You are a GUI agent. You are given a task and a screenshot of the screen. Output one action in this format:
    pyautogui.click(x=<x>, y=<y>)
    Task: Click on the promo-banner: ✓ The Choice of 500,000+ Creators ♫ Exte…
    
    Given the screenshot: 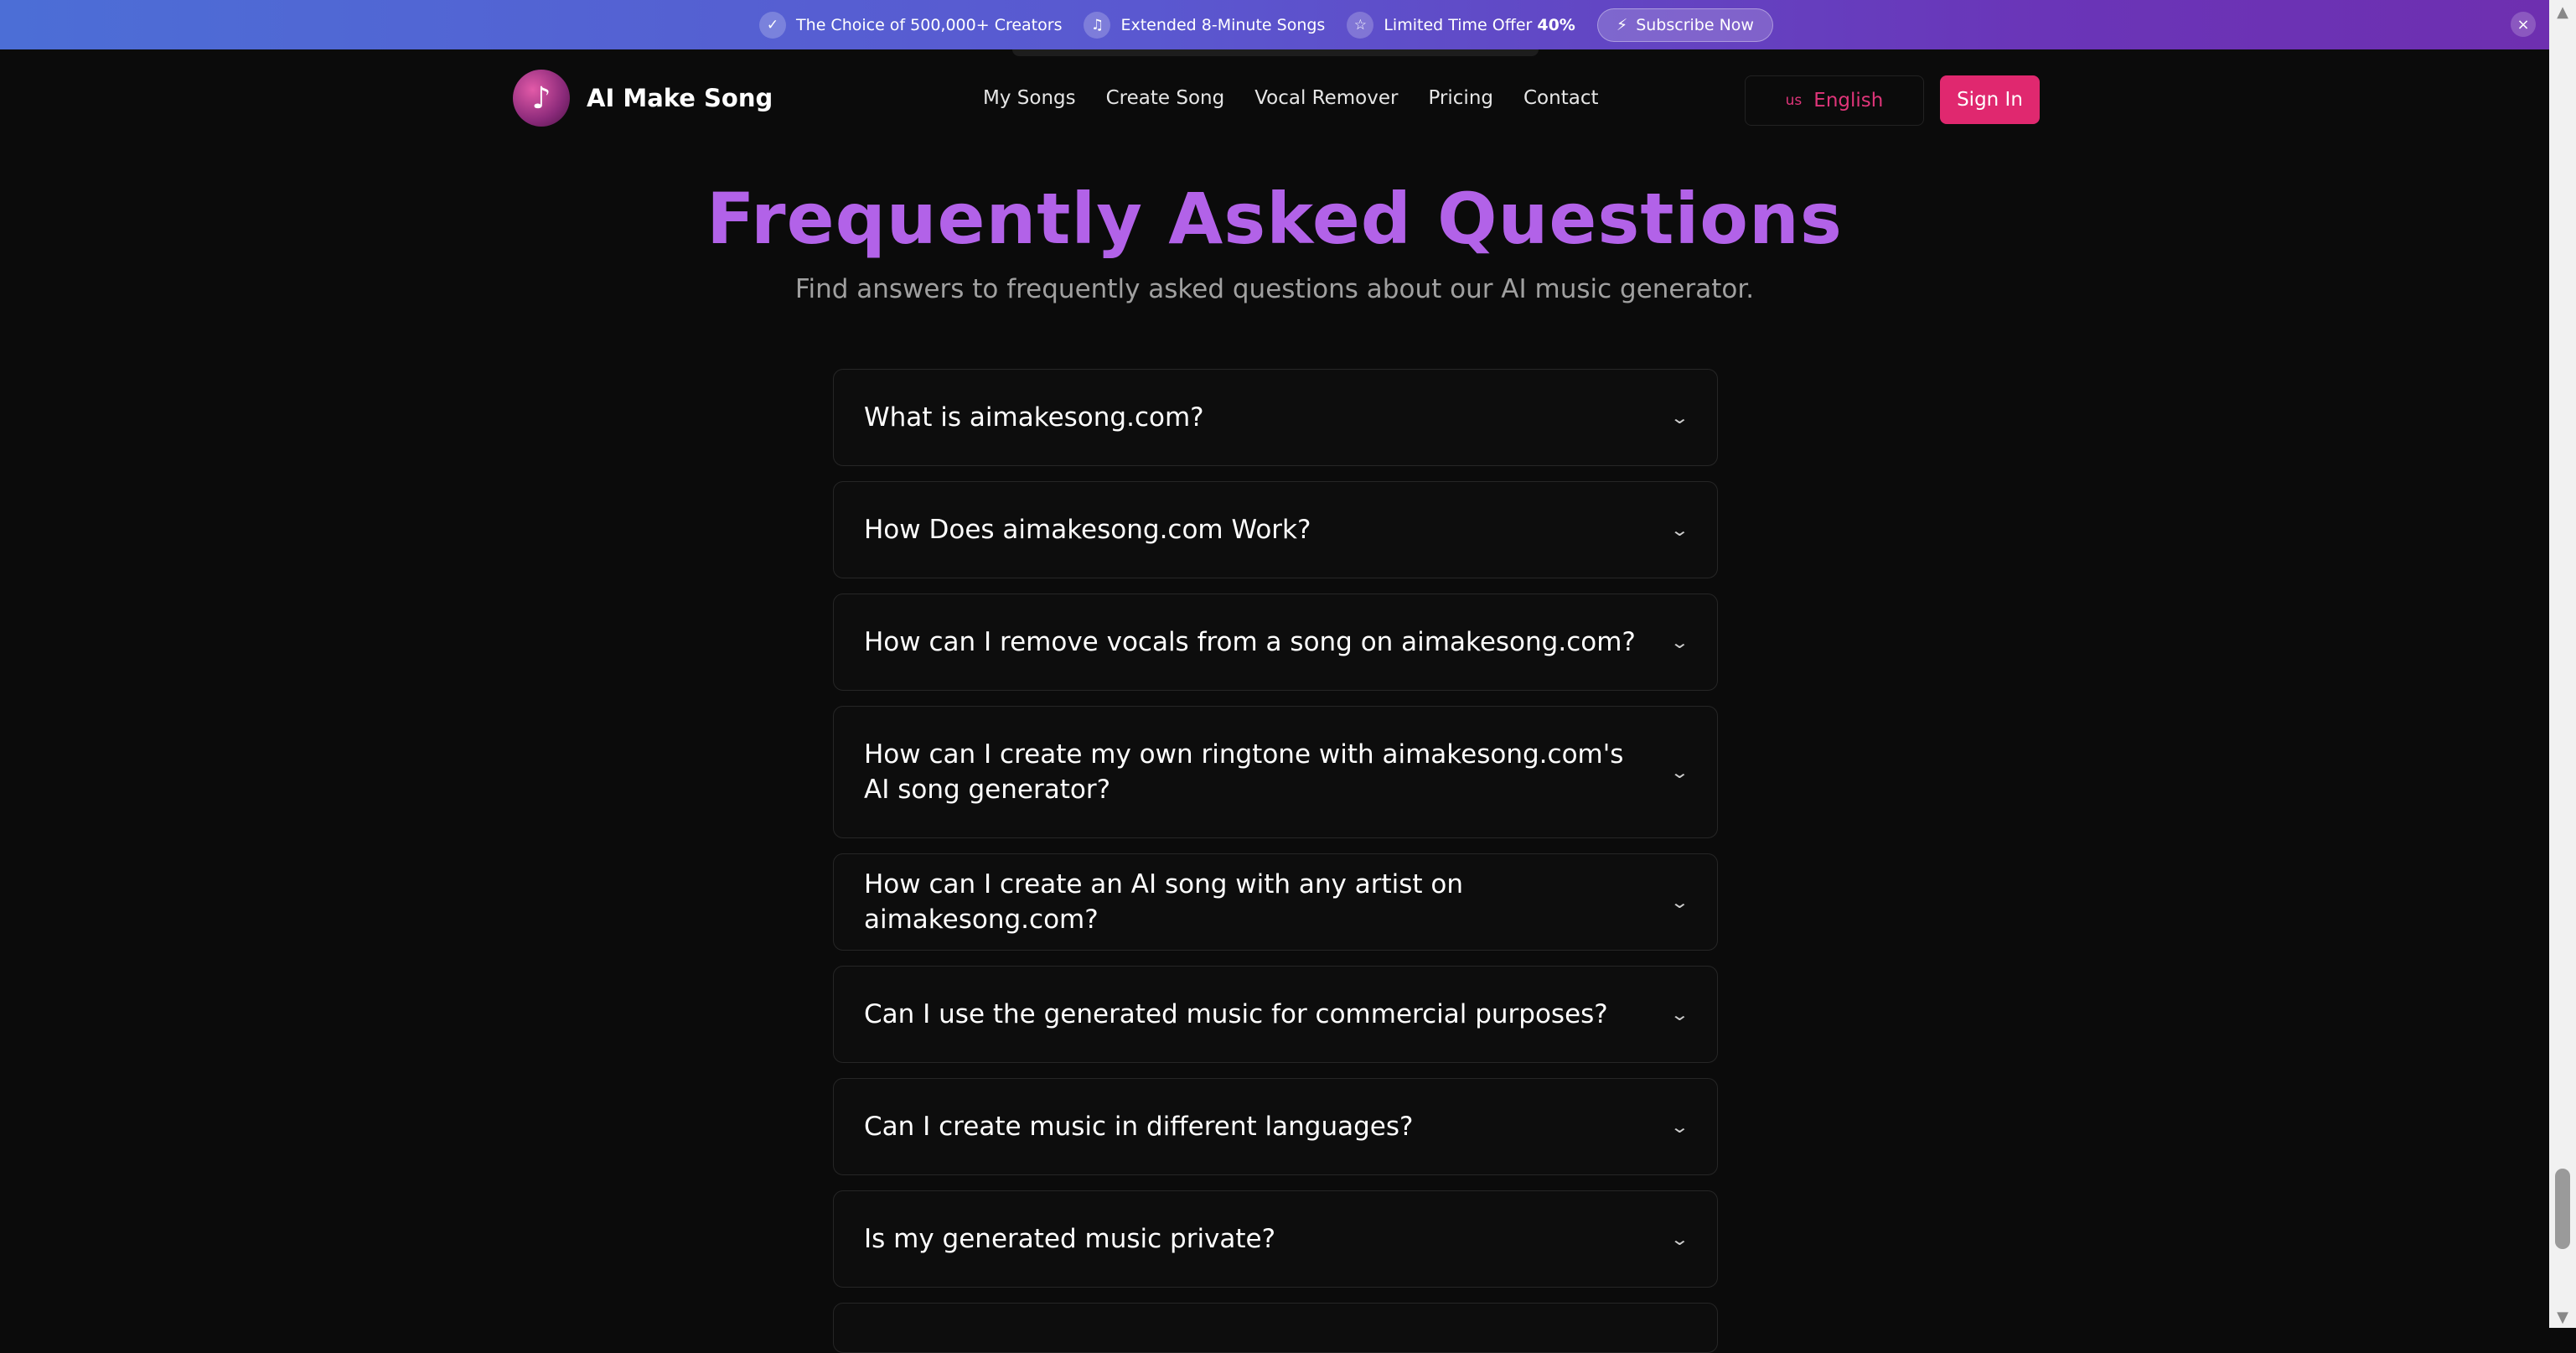 What is the action you would take?
    pyautogui.click(x=1274, y=24)
    